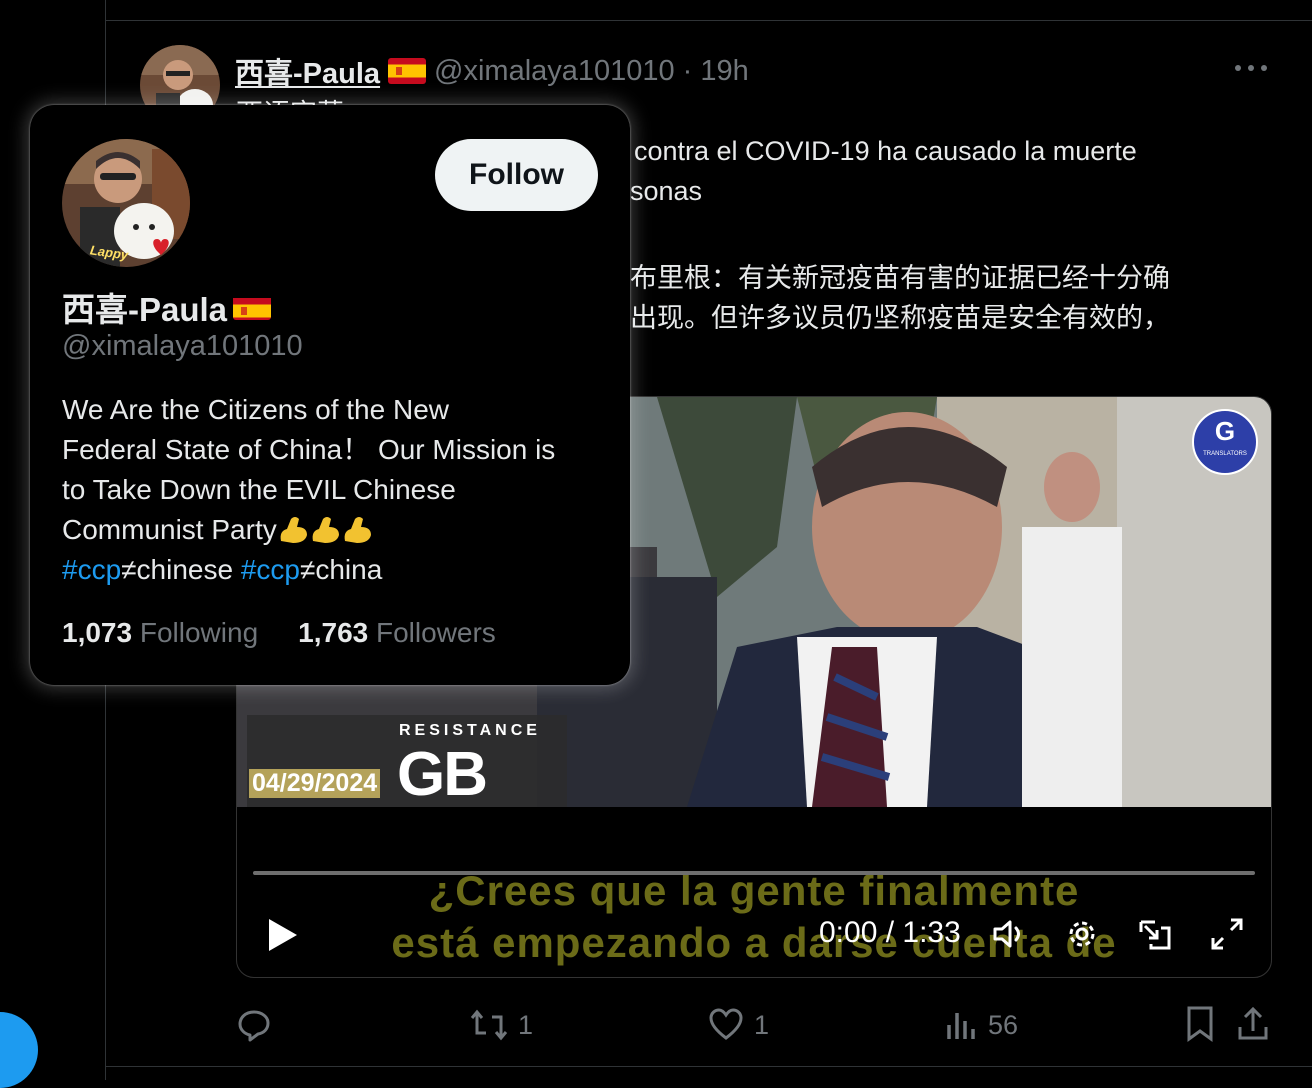  I want to click on bookmark-icon, so click(1200, 1024).